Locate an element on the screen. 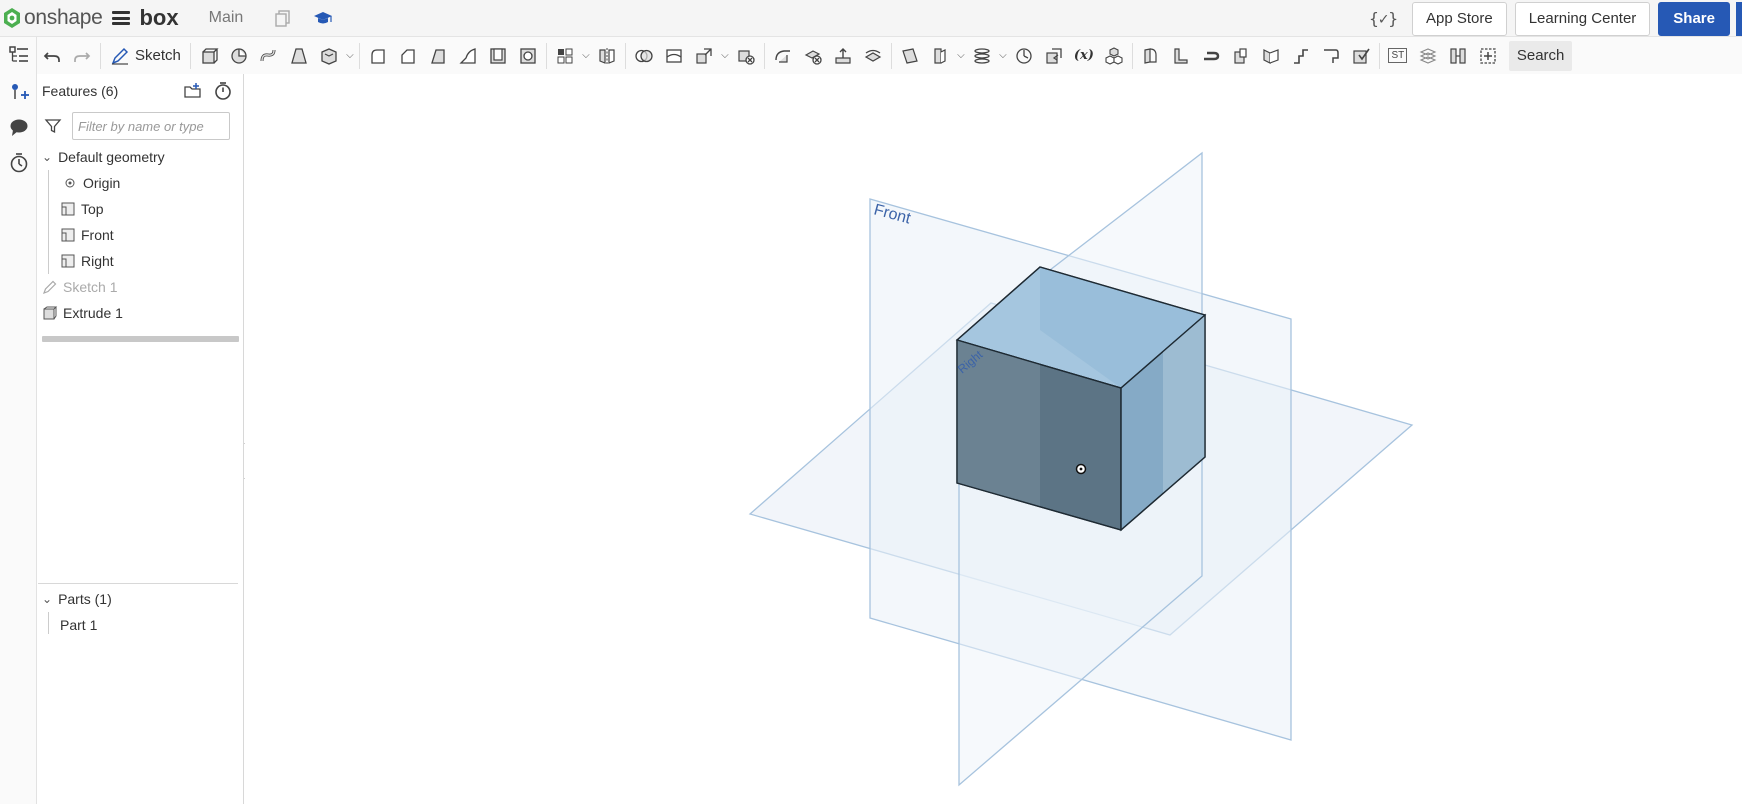 Image resolution: width=1742 pixels, height=809 pixels. corner-icon is located at coordinates (1331, 56).